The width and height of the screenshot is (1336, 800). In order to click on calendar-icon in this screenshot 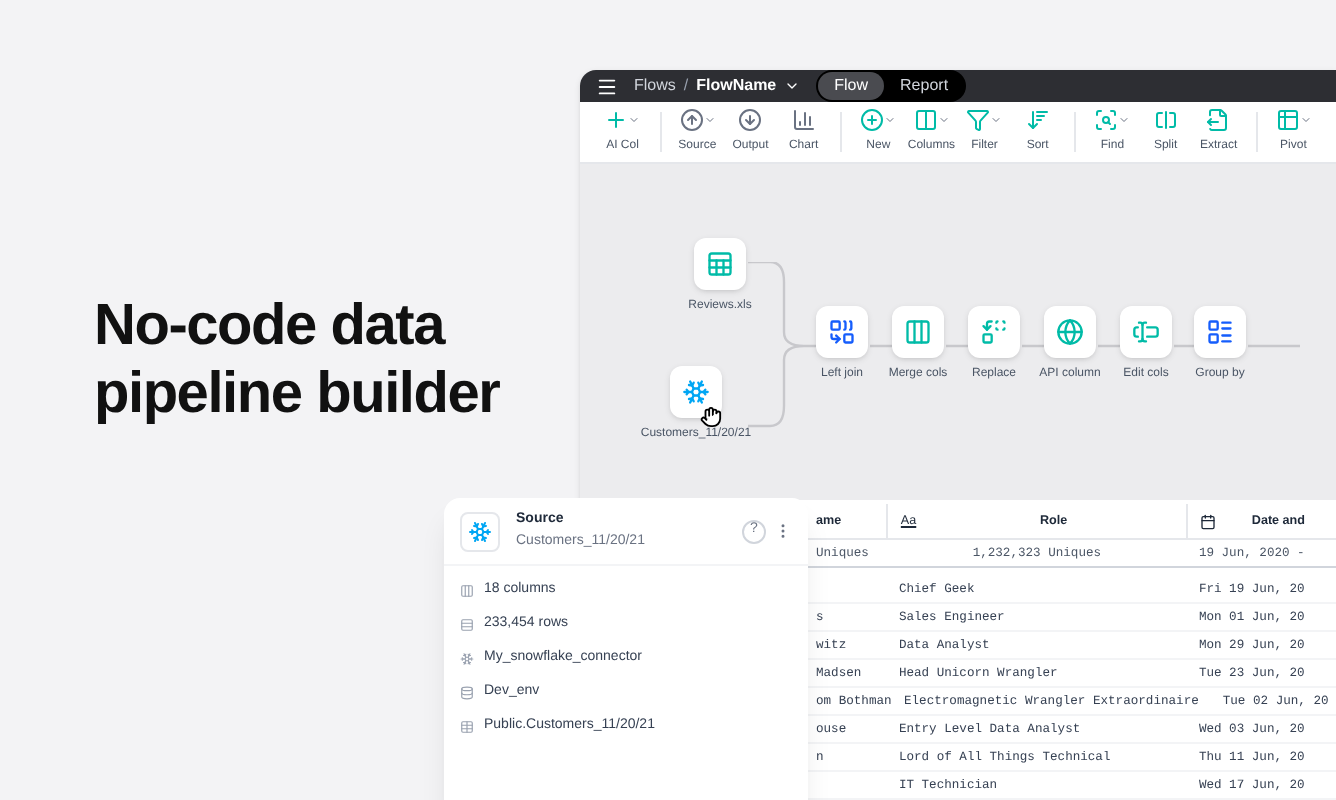, I will do `click(1208, 521)`.